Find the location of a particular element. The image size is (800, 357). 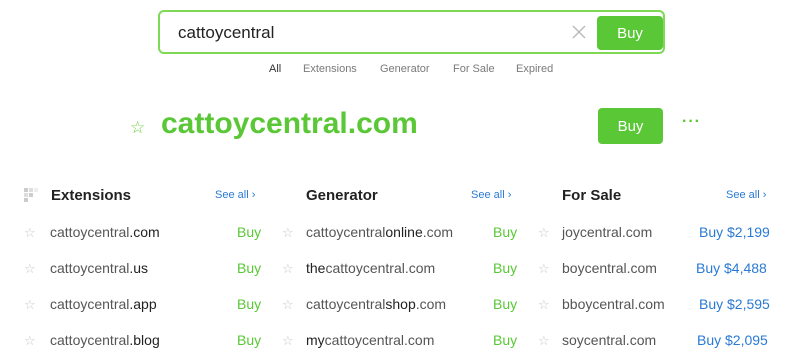

buy-price-link: Buy $2,595 is located at coordinates (734, 304).